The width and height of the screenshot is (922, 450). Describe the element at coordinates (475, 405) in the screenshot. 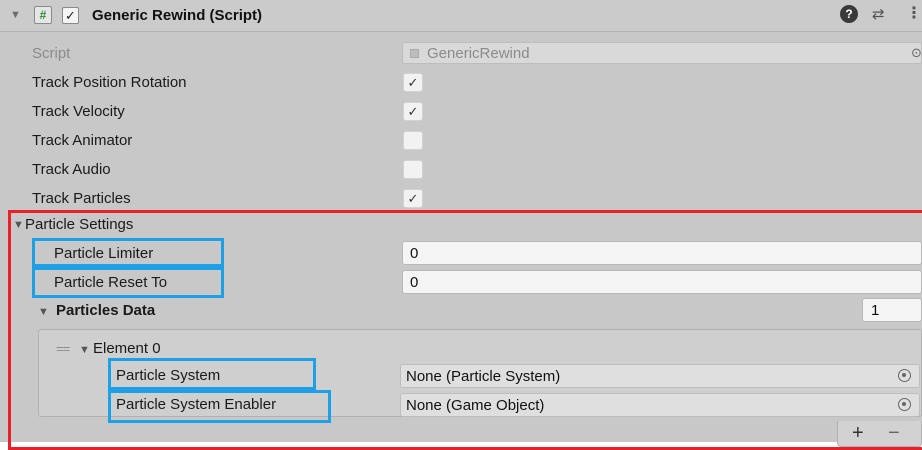

I see `particle-system-enabler-value: None (Game Object)` at that location.